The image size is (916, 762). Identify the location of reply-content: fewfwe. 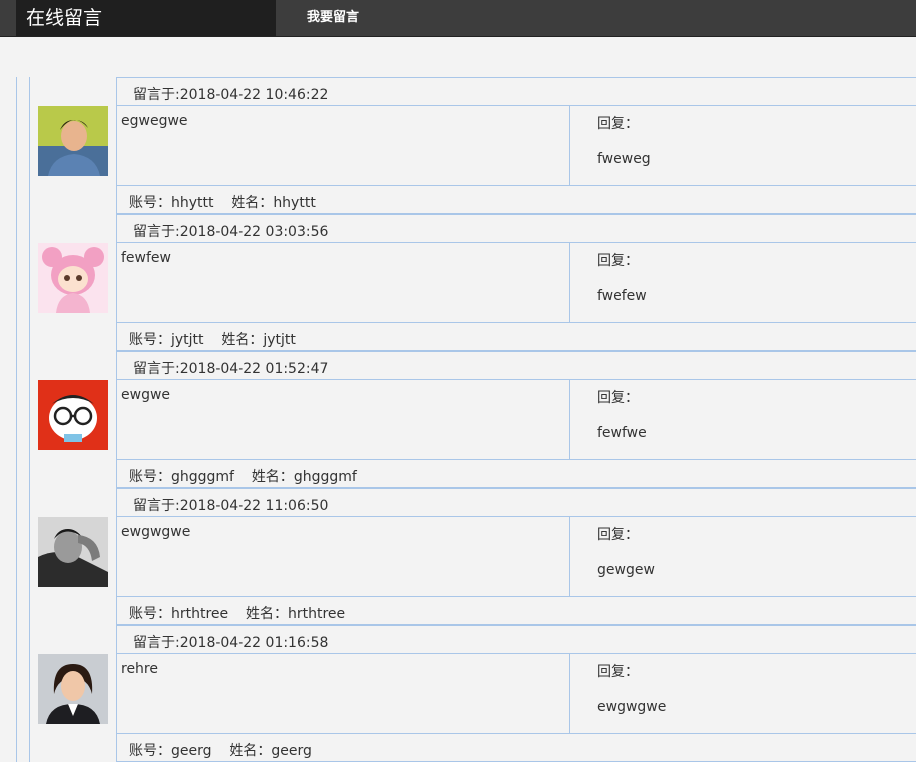
(622, 433).